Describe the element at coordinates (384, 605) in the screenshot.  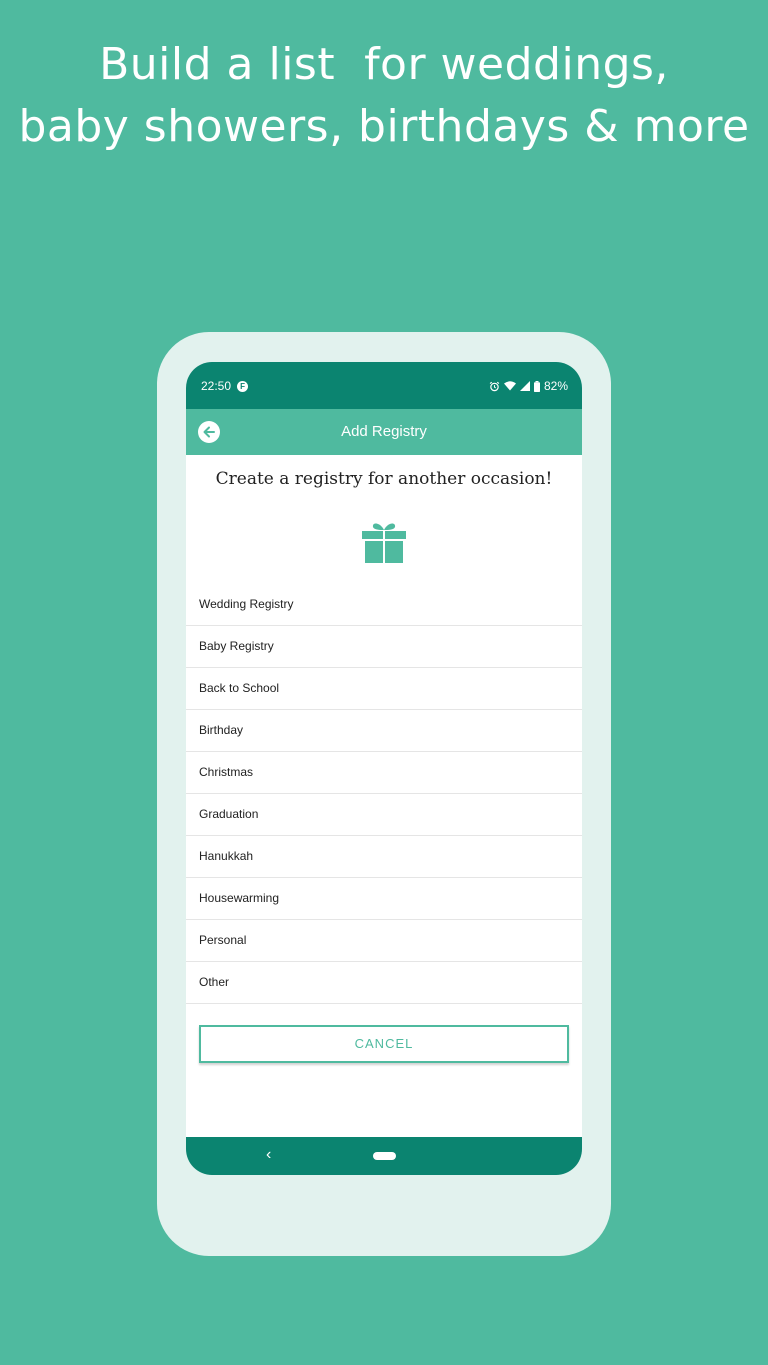
I see `list-item-wedding-registry: Wedding Registry` at that location.